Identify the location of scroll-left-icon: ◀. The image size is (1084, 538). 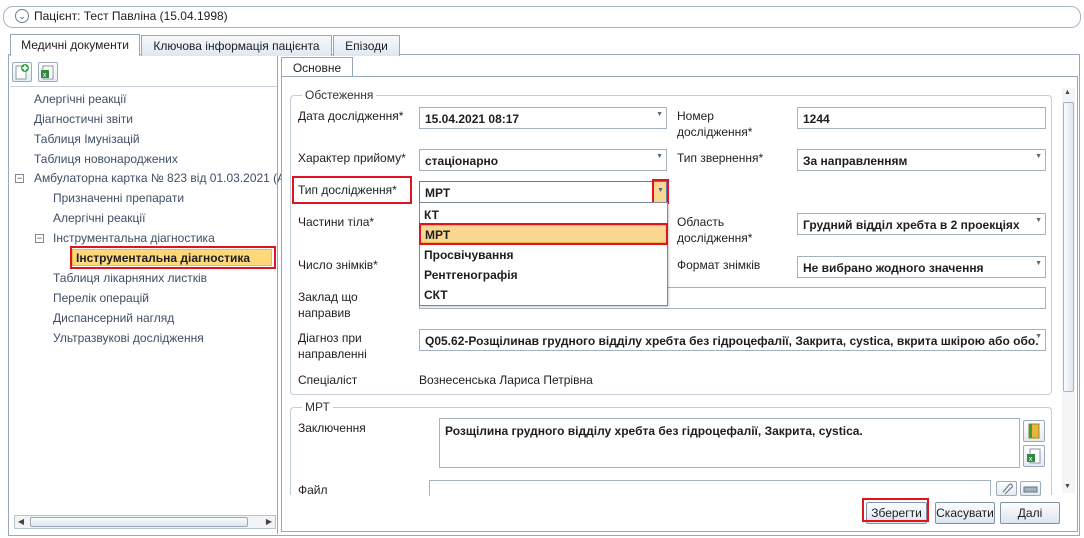
(21, 522).